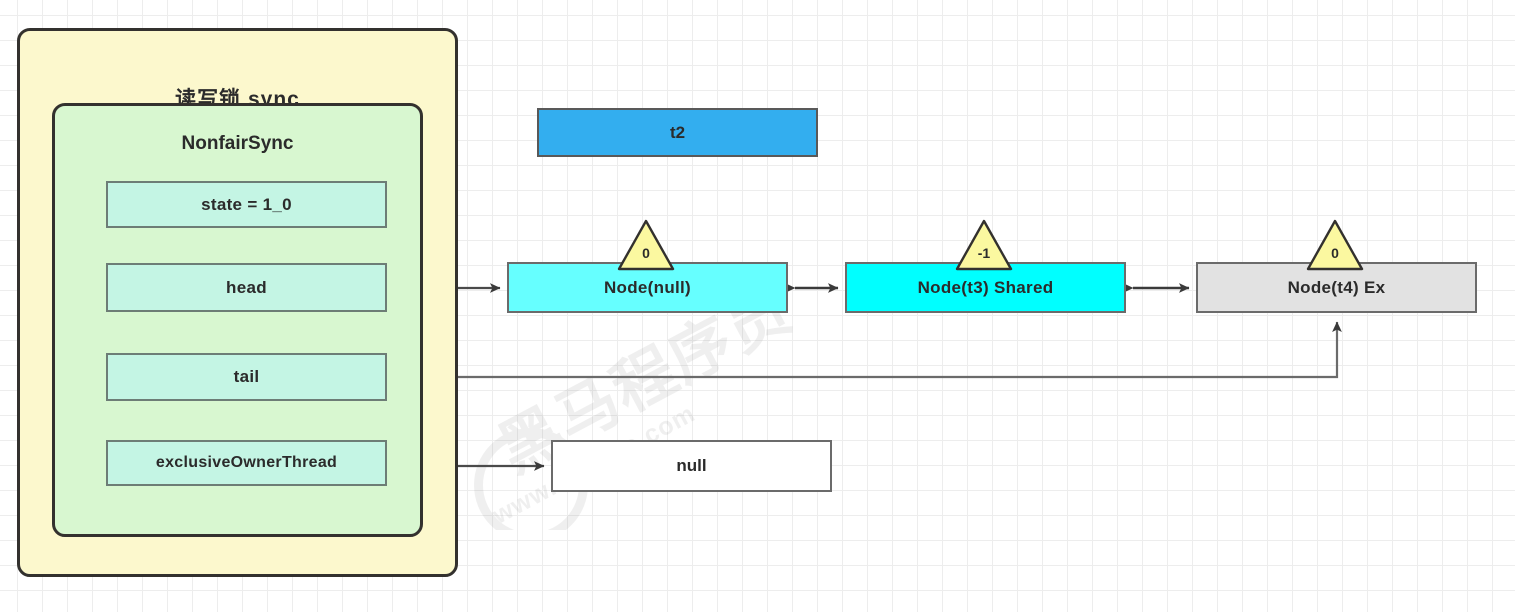 The height and width of the screenshot is (612, 1515). I want to click on watermark: 黑马程序员 www.itheima.com, so click(690, 415).